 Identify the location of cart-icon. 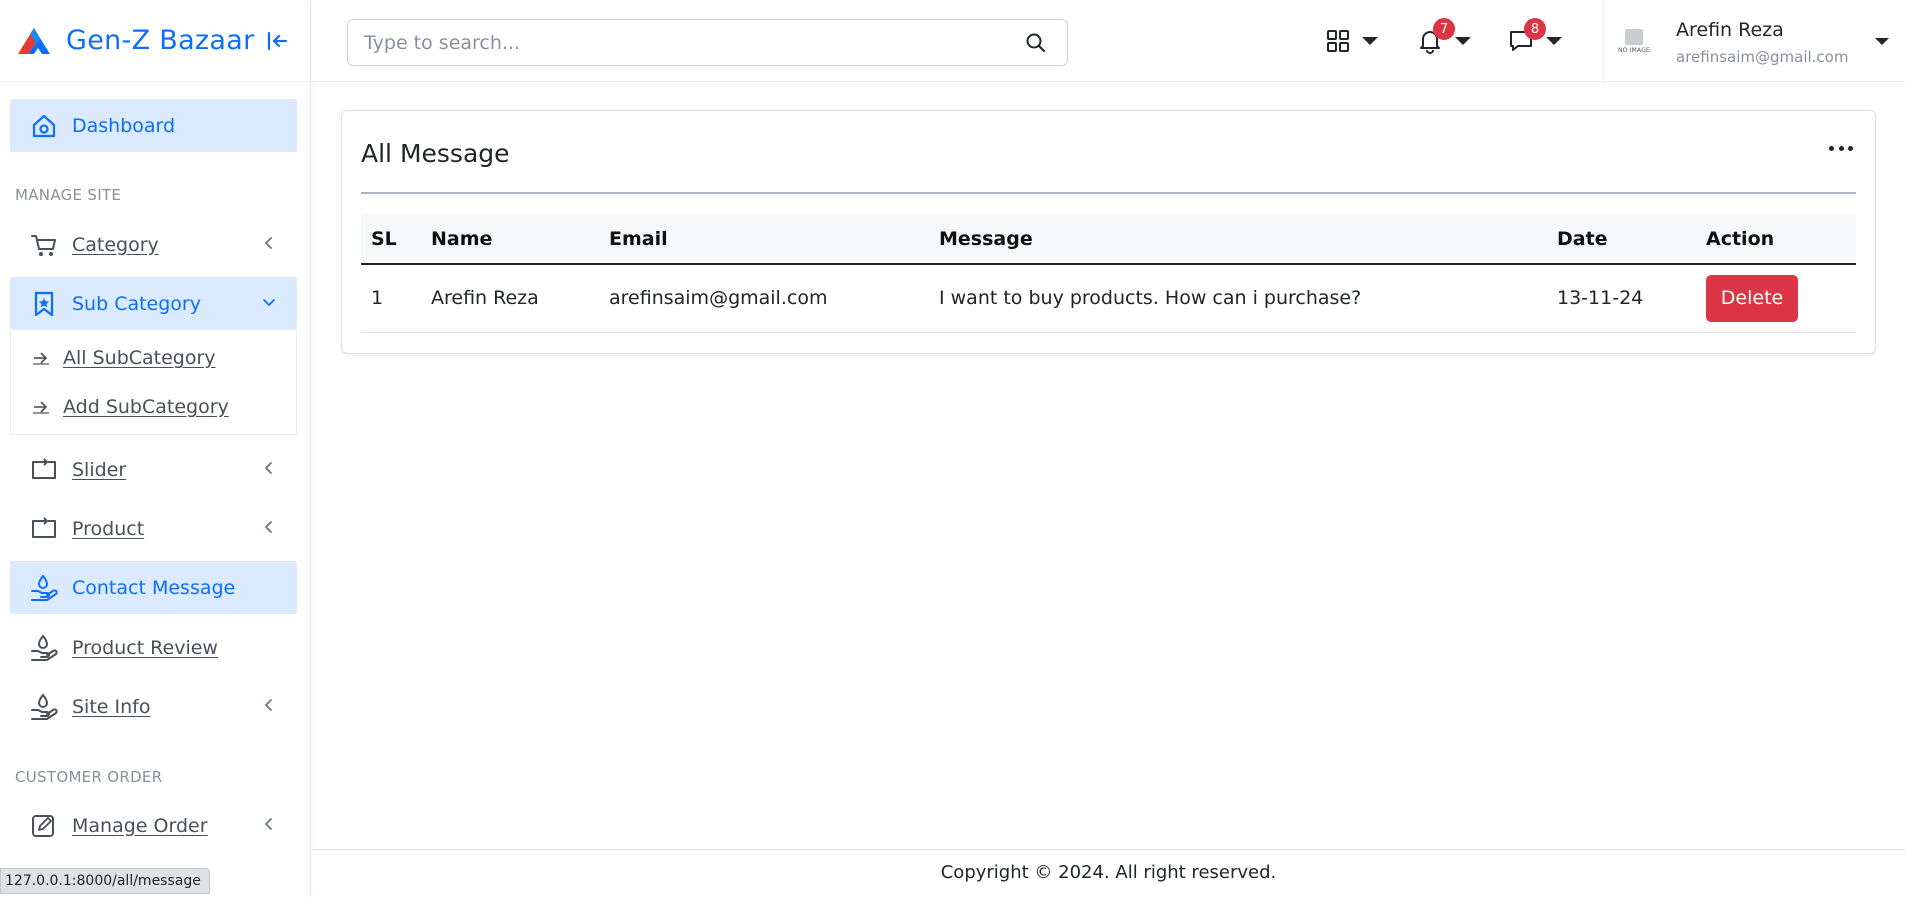
(44, 245).